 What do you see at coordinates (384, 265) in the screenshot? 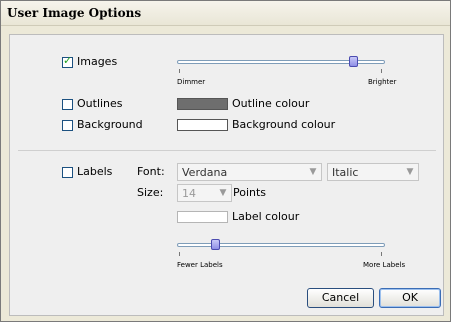
I see `more-labels-label: More Labels` at bounding box center [384, 265].